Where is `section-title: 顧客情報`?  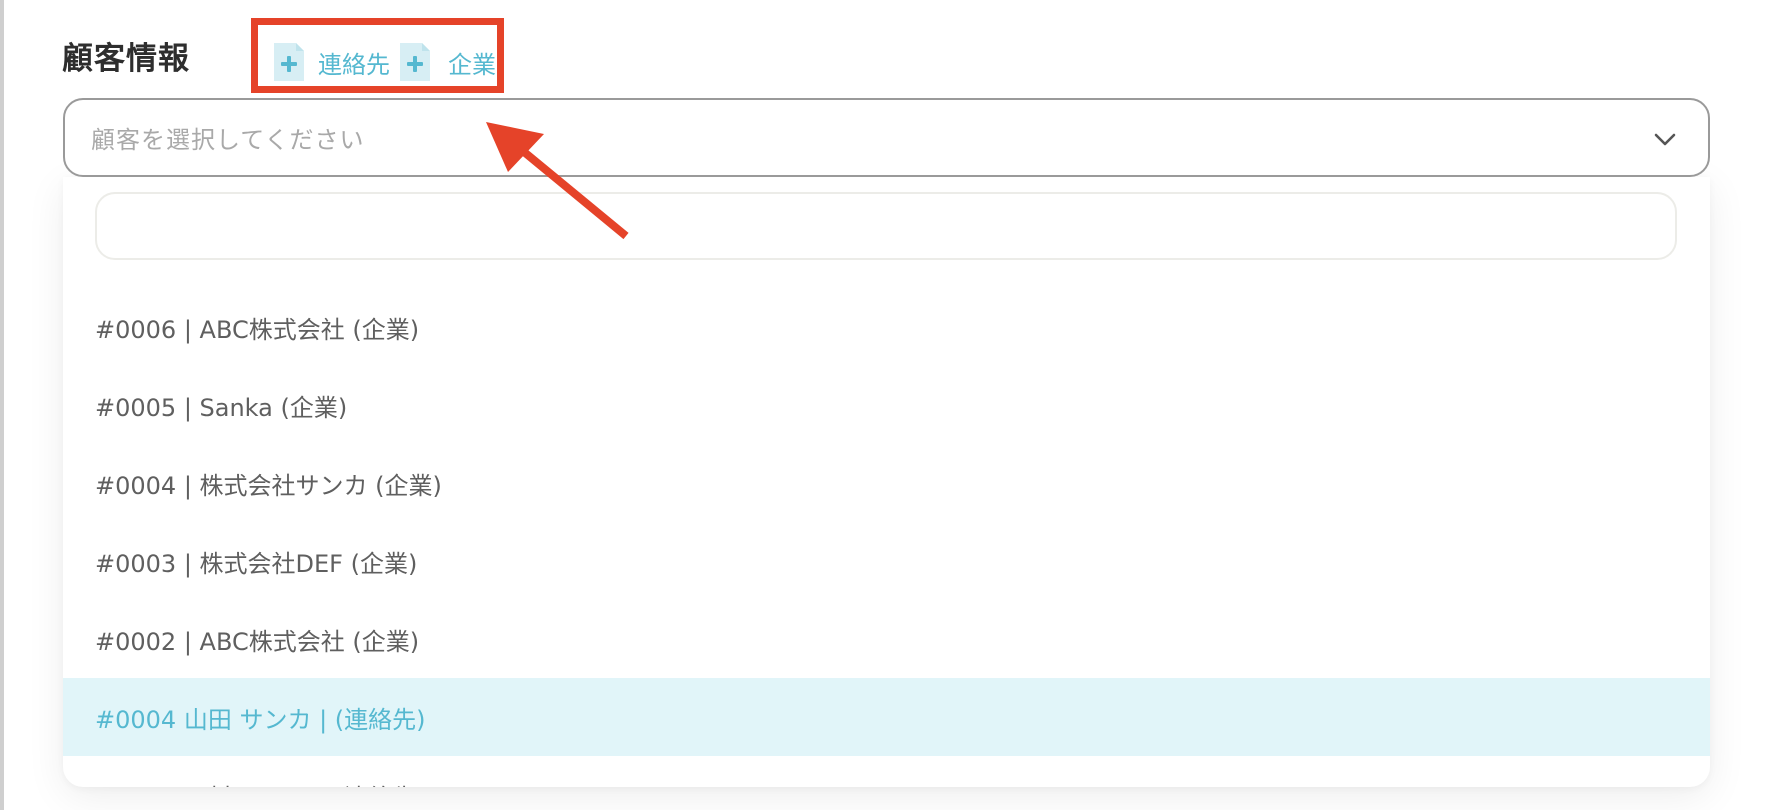 section-title: 顧客情報 is located at coordinates (126, 59).